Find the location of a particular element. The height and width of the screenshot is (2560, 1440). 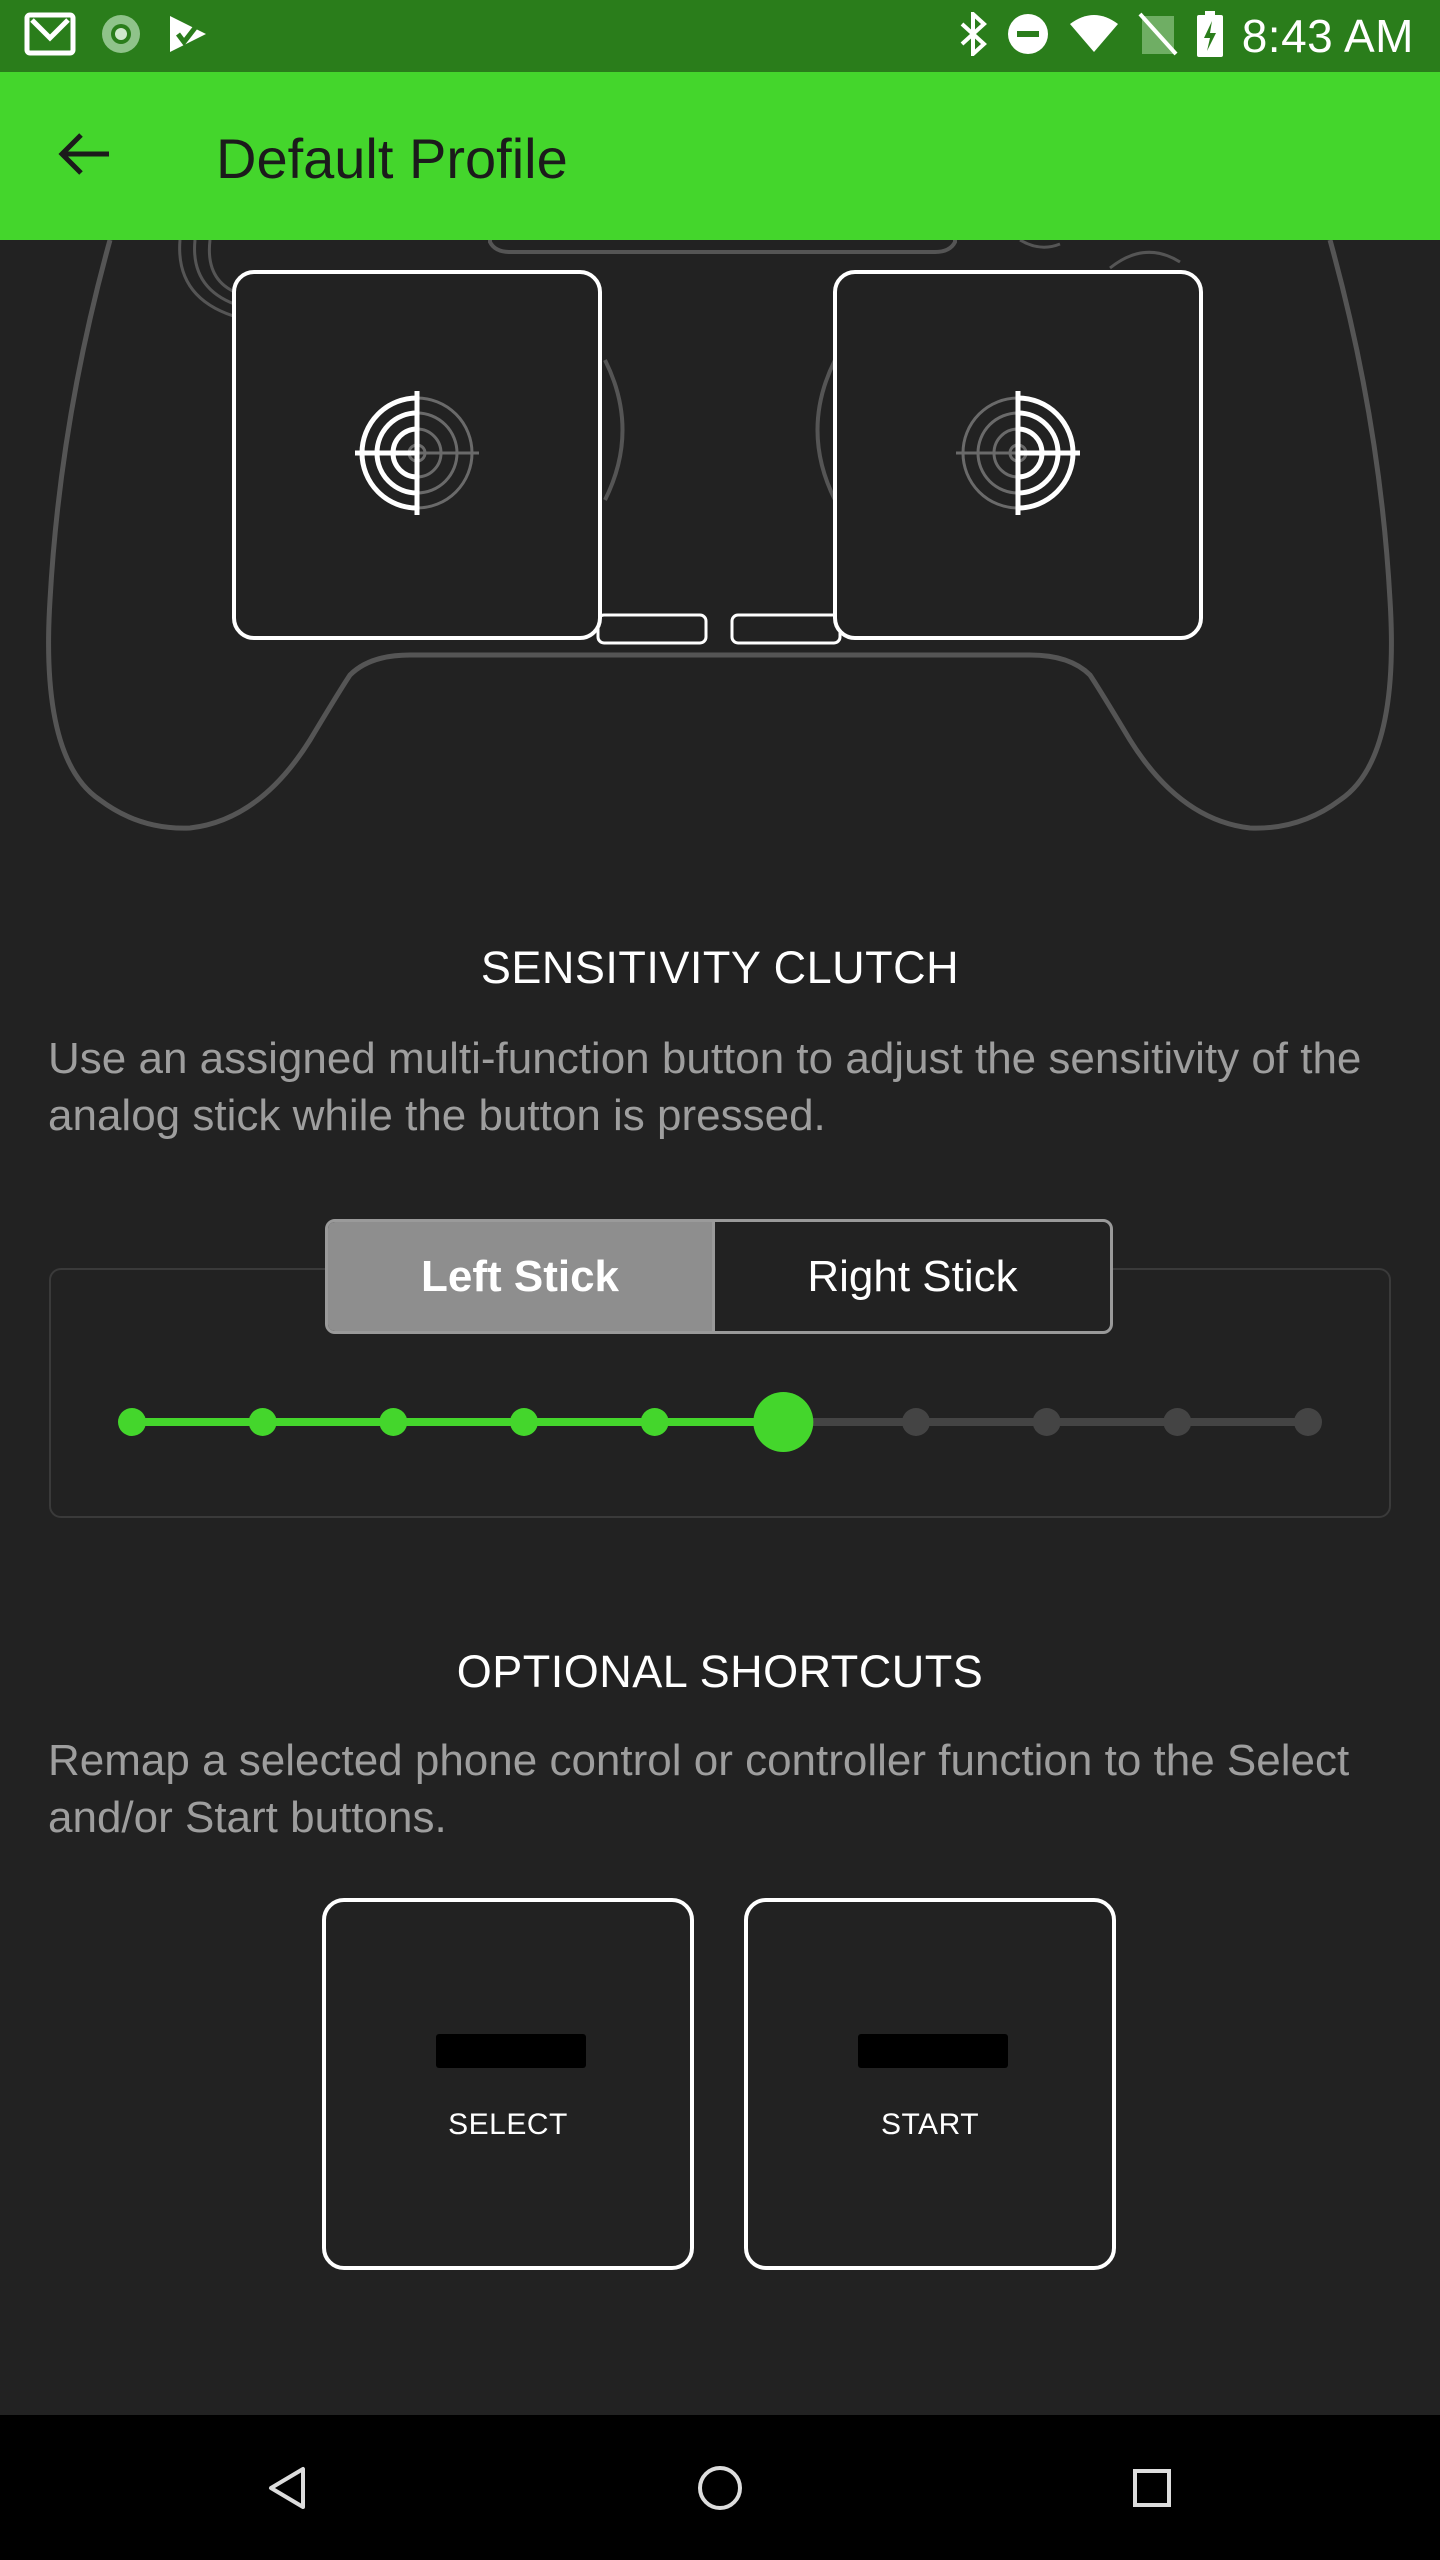

notification-icons is located at coordinates (117, 36).